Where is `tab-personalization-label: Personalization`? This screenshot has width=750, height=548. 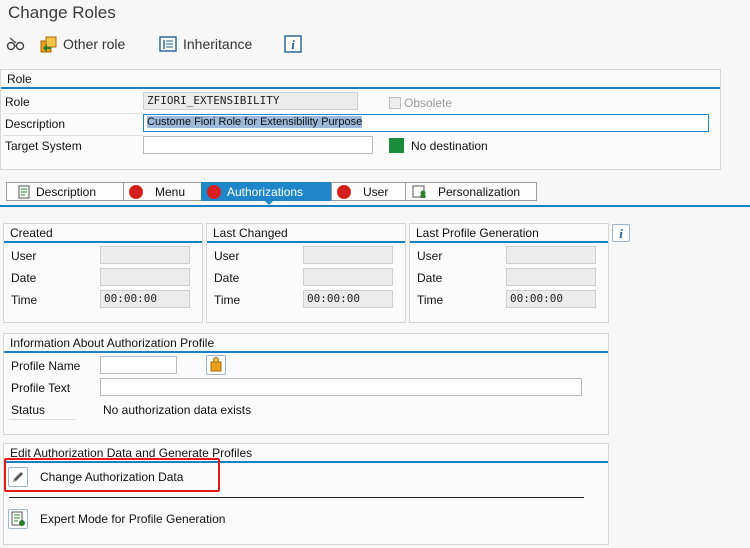
tab-personalization-label: Personalization is located at coordinates (479, 191).